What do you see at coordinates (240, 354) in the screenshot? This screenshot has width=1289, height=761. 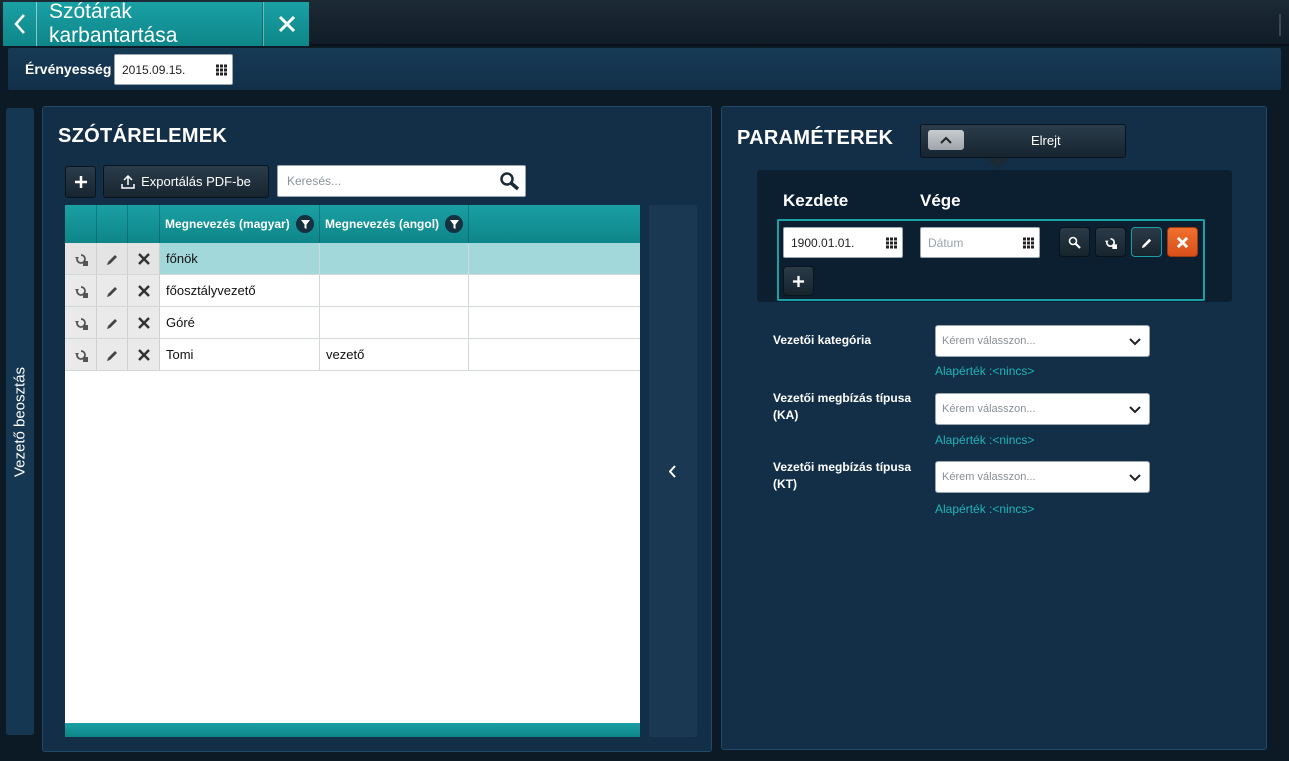 I see `cell-hungarian: Tomi` at bounding box center [240, 354].